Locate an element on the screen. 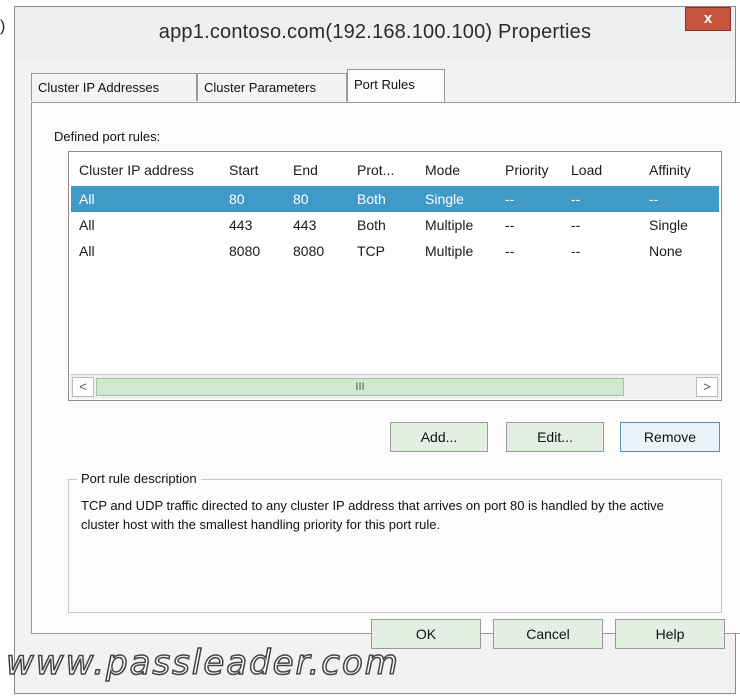  watermark: www.passleader.com is located at coordinates (202, 663).